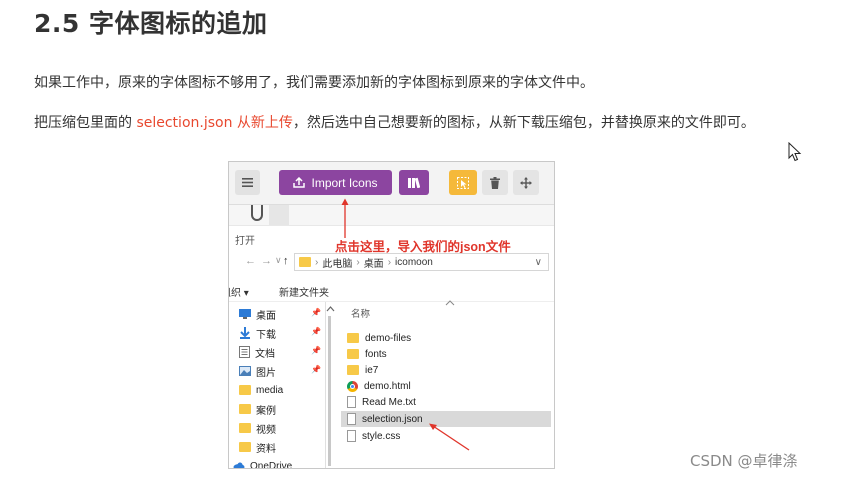 This screenshot has height=481, width=864. I want to click on trash-icon, so click(495, 182).